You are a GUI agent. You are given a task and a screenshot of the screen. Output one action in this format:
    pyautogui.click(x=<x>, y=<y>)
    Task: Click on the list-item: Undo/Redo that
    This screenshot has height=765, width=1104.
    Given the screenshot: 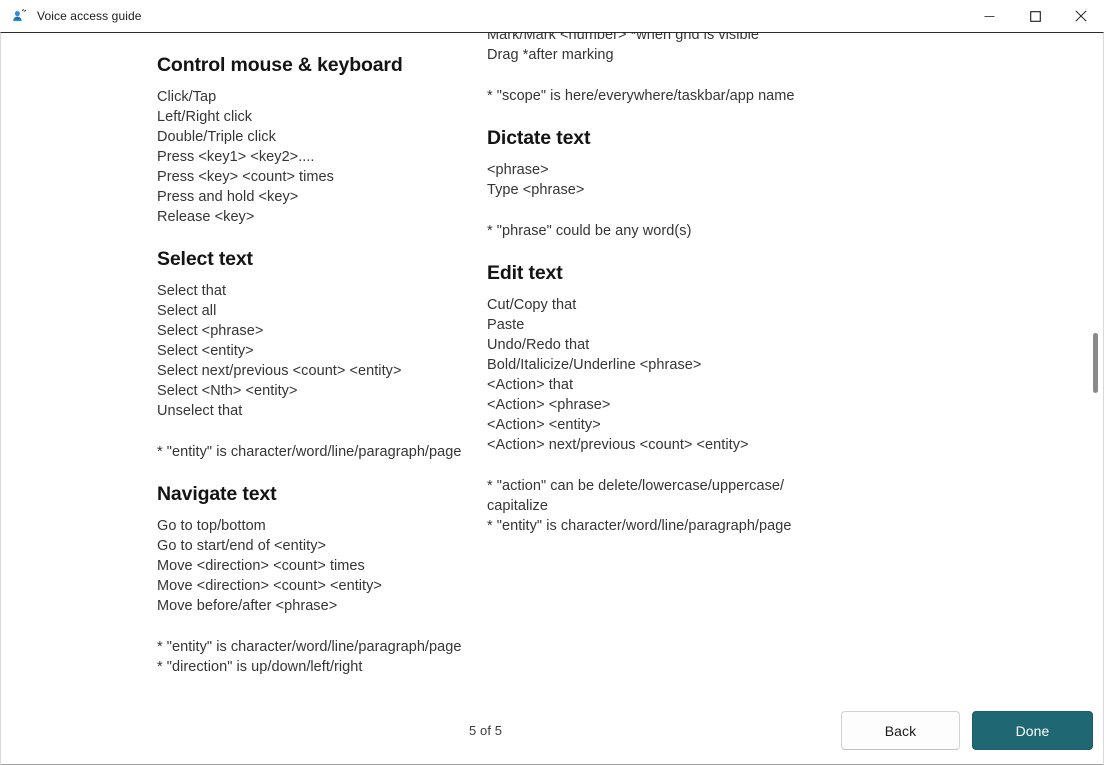 What is the action you would take?
    pyautogui.click(x=538, y=345)
    